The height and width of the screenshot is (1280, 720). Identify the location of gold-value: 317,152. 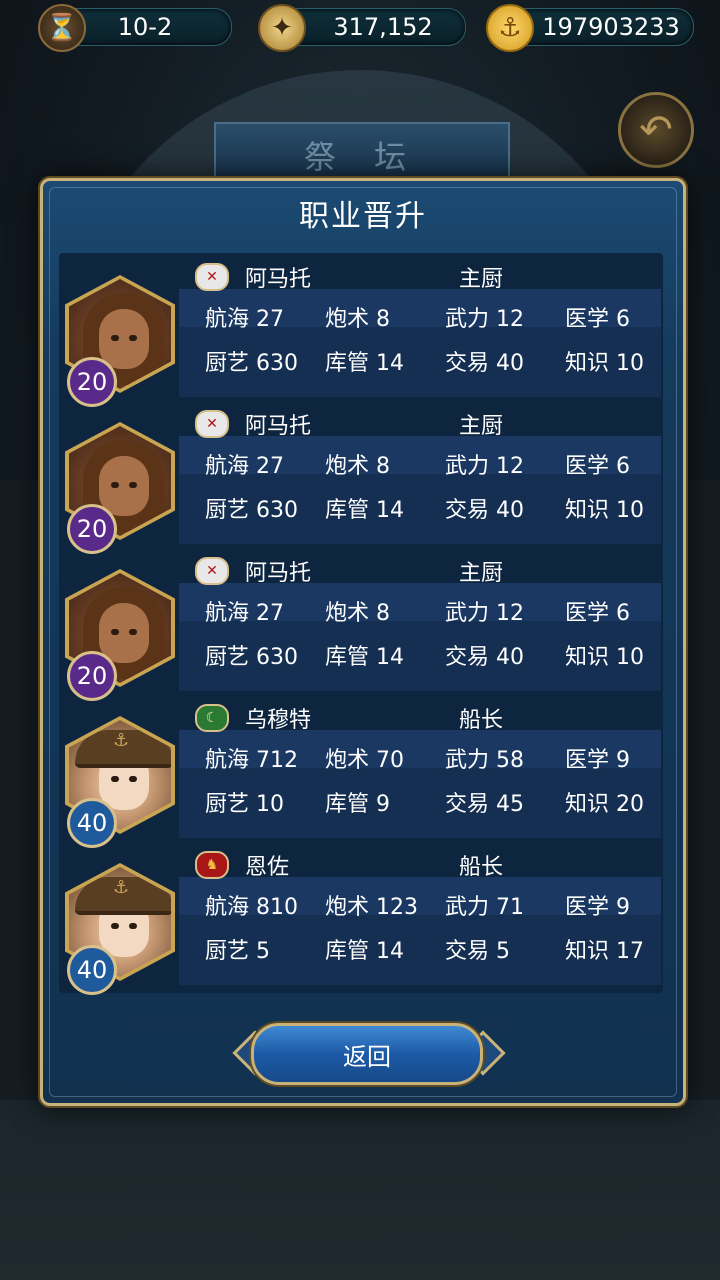
(383, 27).